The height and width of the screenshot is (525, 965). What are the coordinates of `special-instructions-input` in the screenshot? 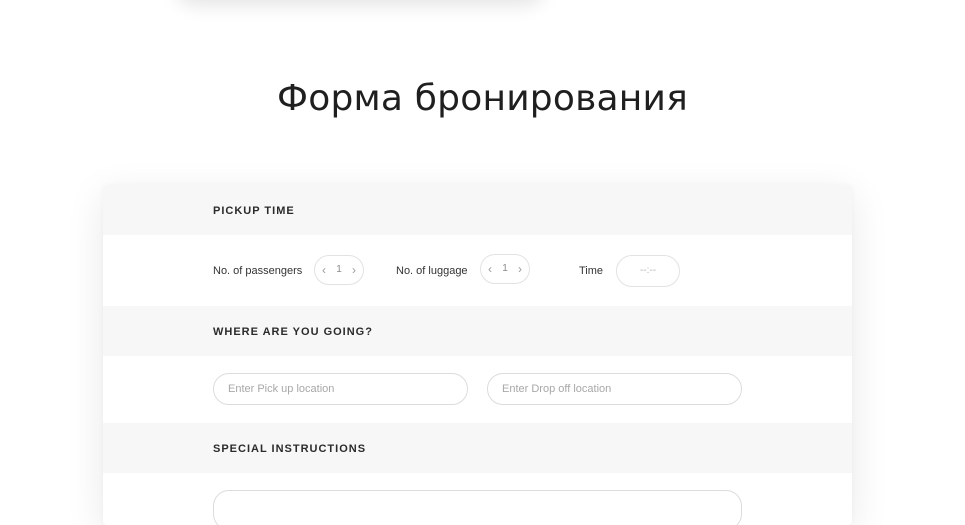 It's located at (477, 507).